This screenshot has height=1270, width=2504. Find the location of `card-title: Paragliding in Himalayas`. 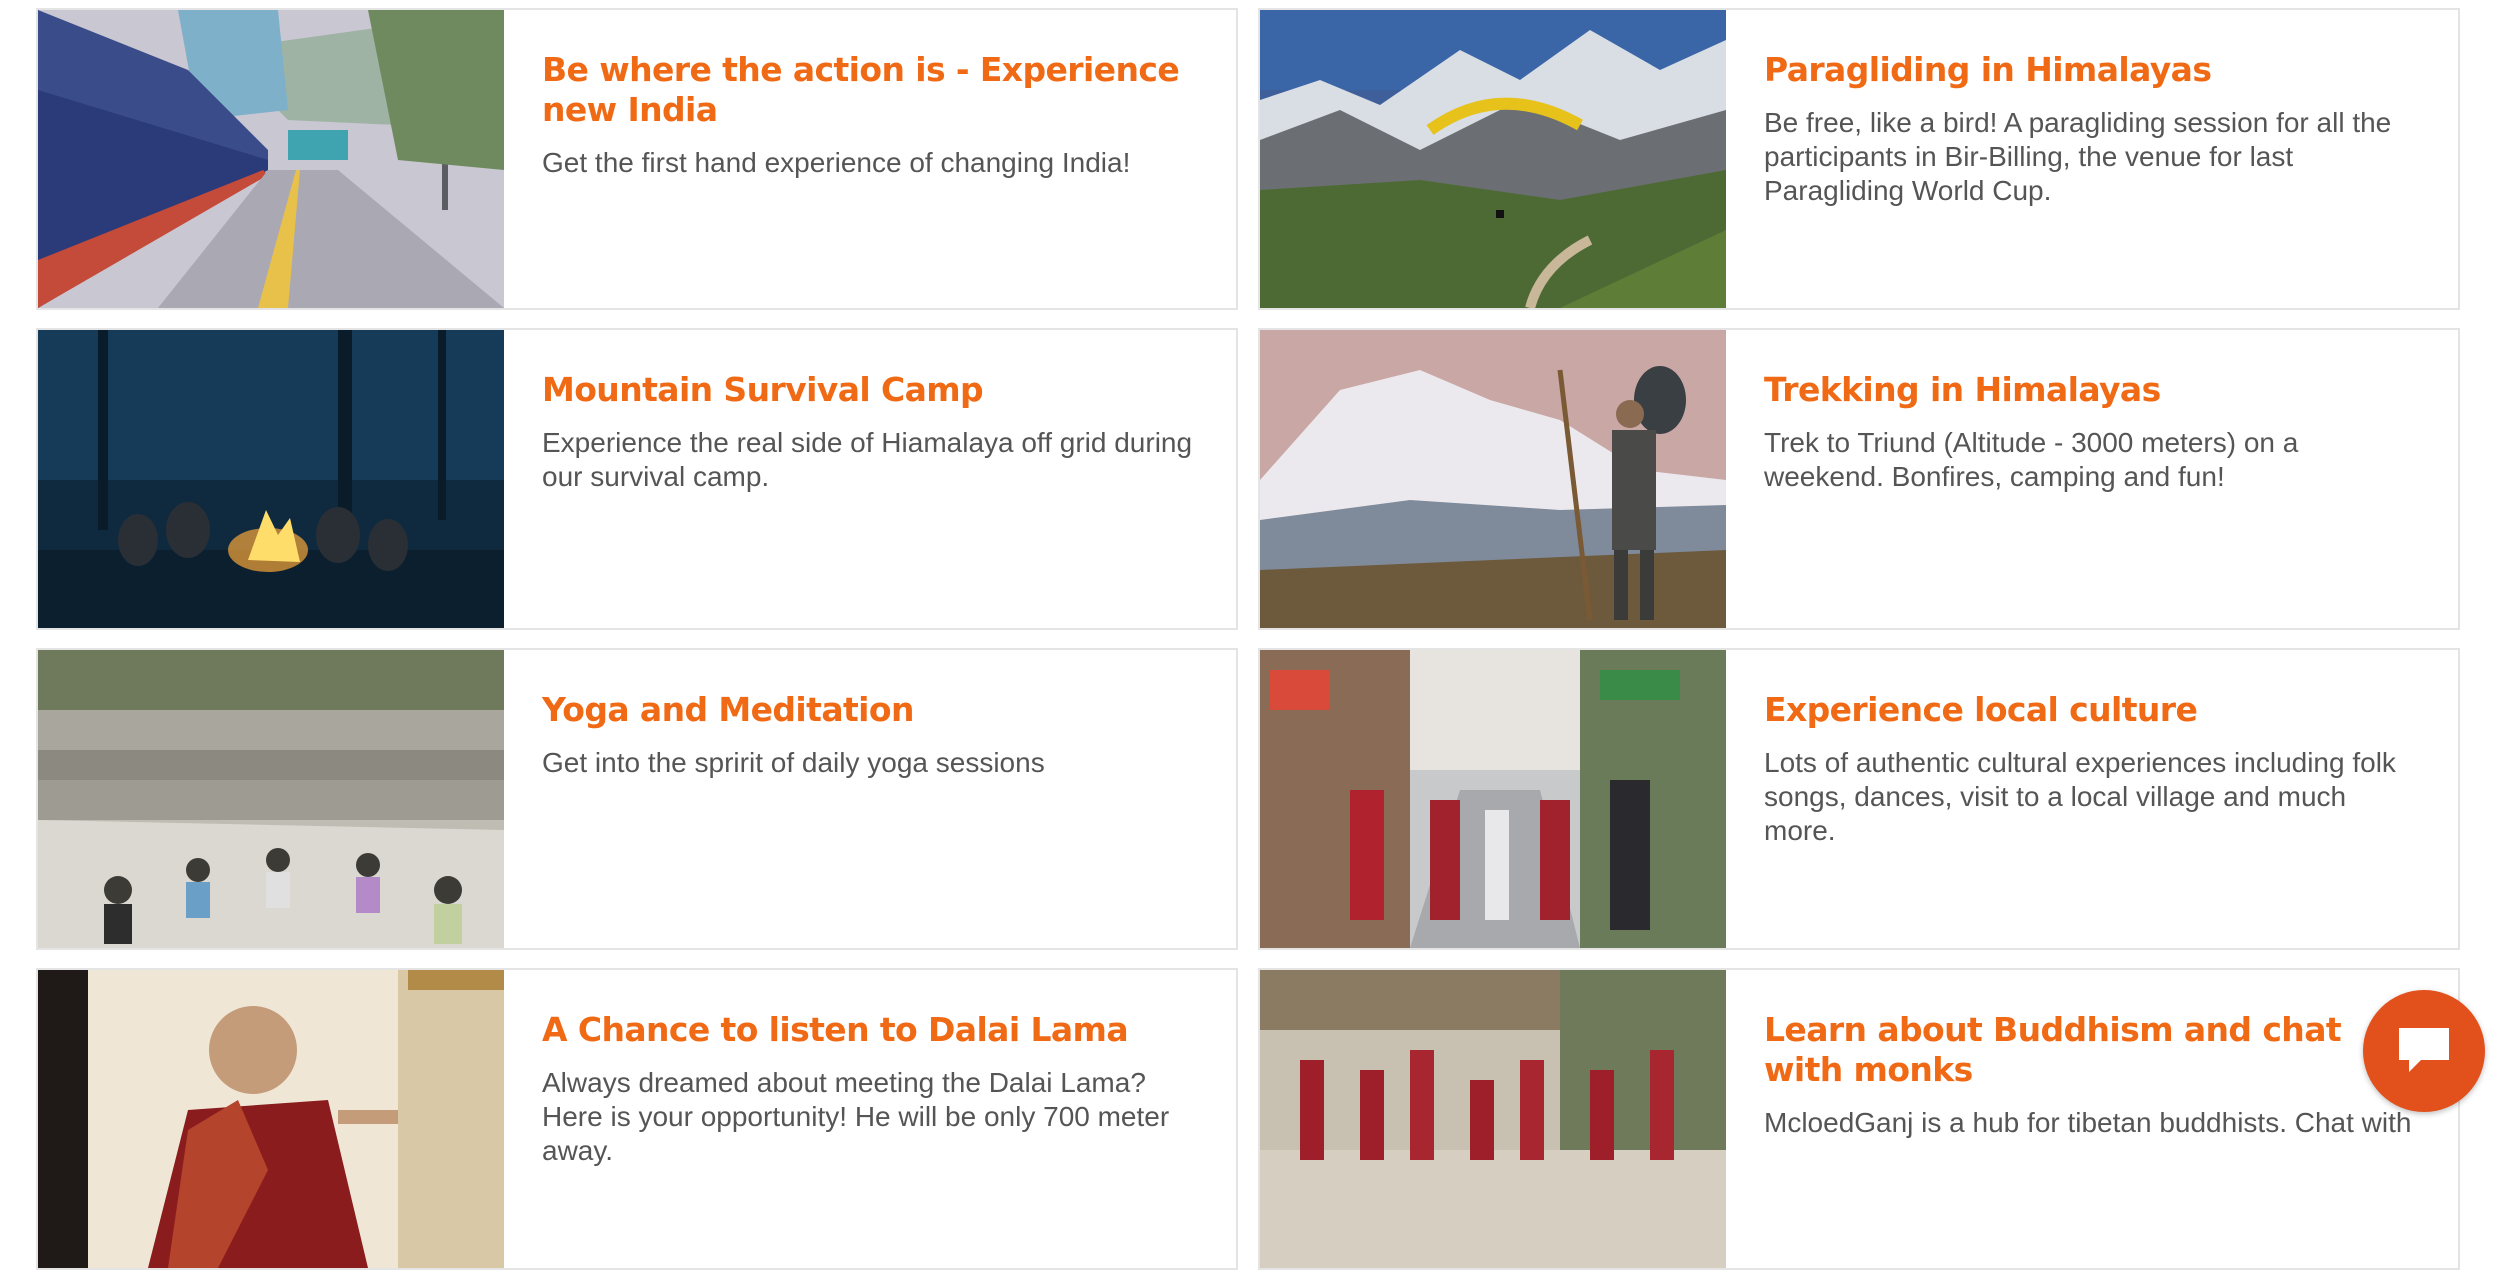

card-title: Paragliding in Himalayas is located at coordinates (2092, 70).